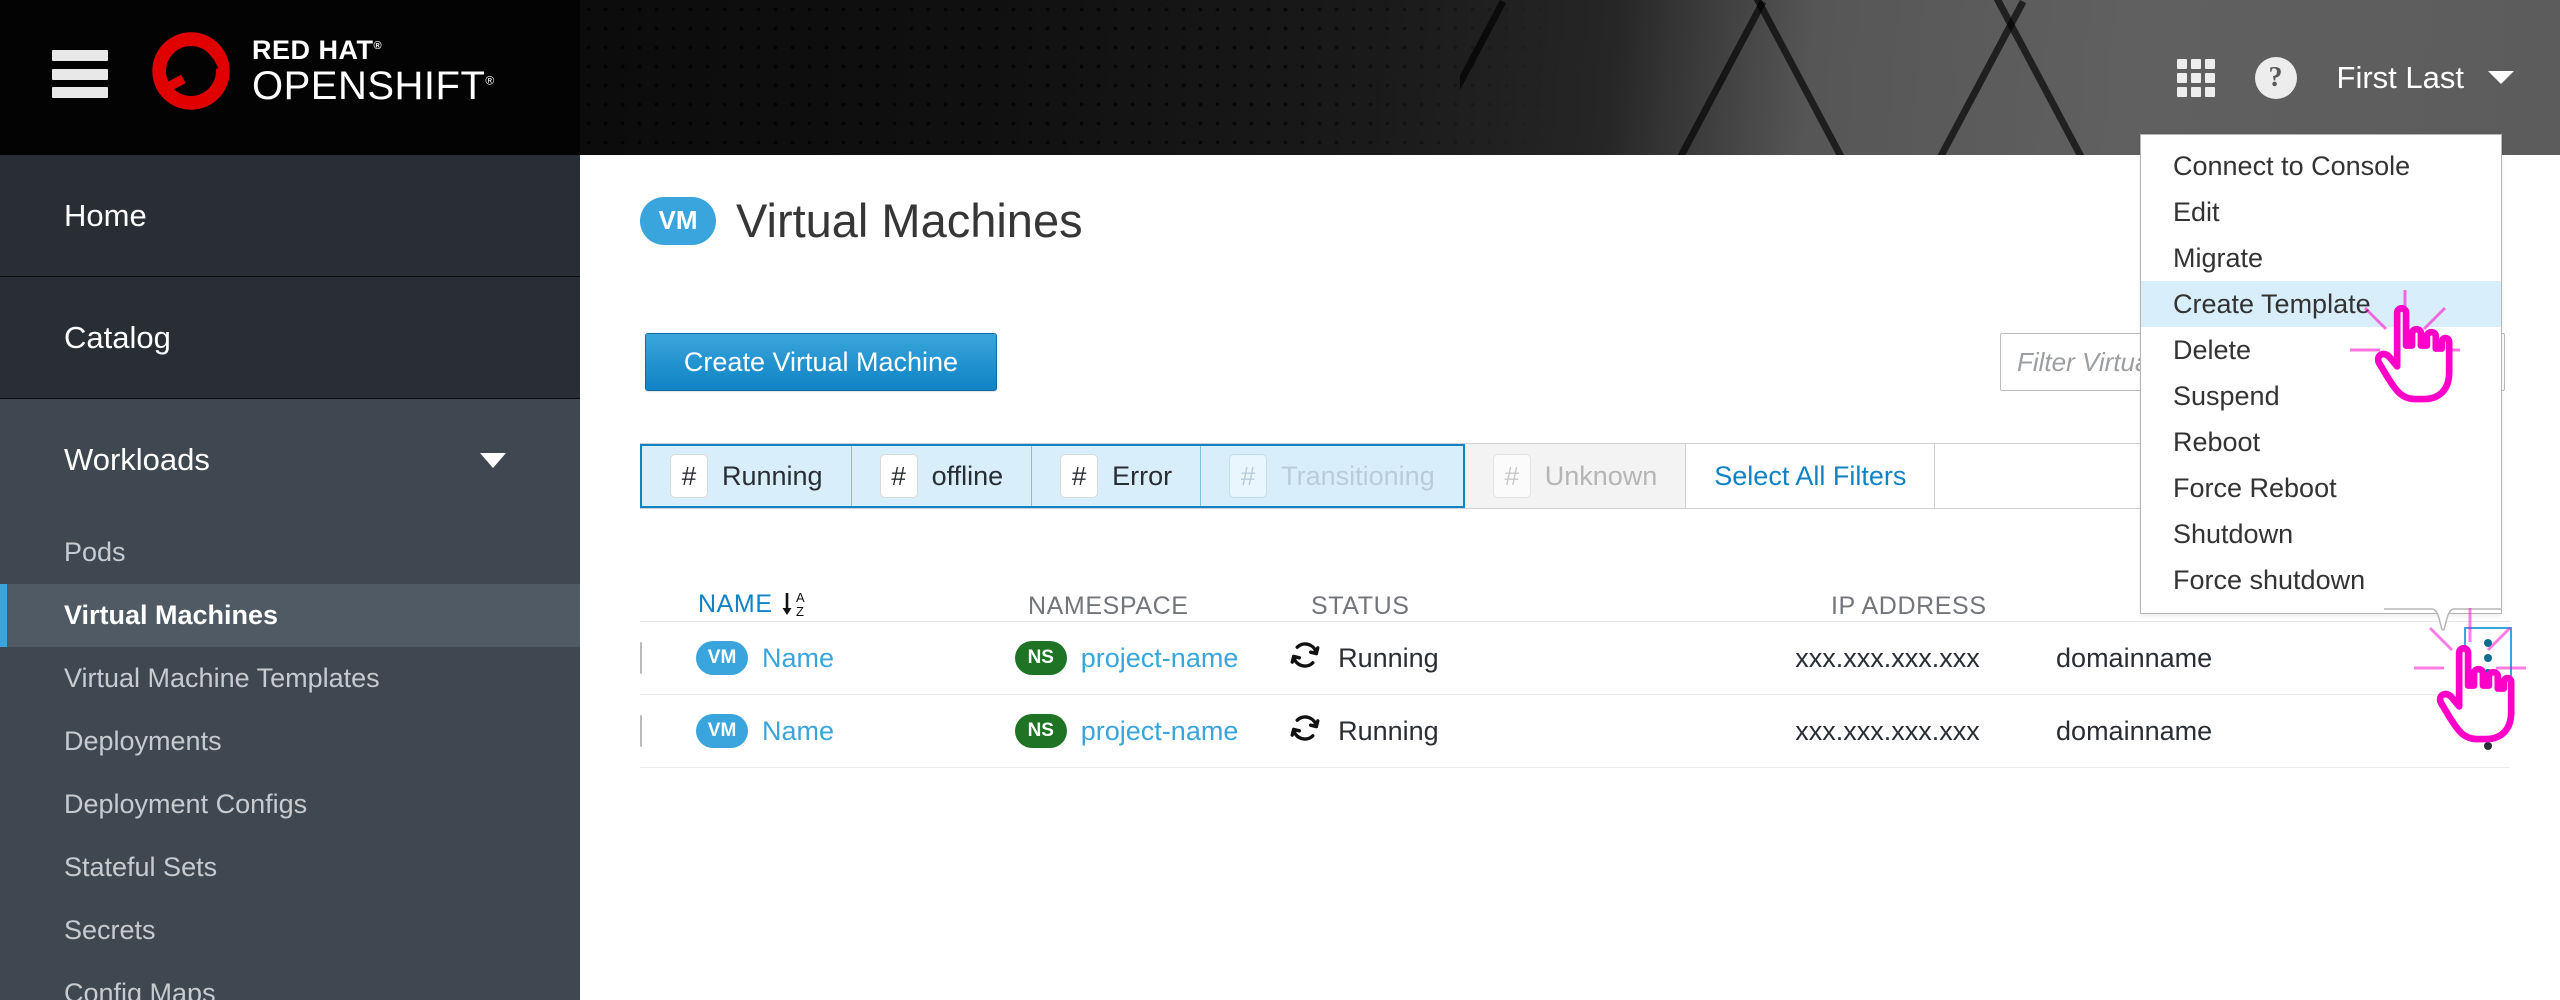  Describe the element at coordinates (290, 338) in the screenshot. I see `sidebar-item-catalog: Catalog` at that location.